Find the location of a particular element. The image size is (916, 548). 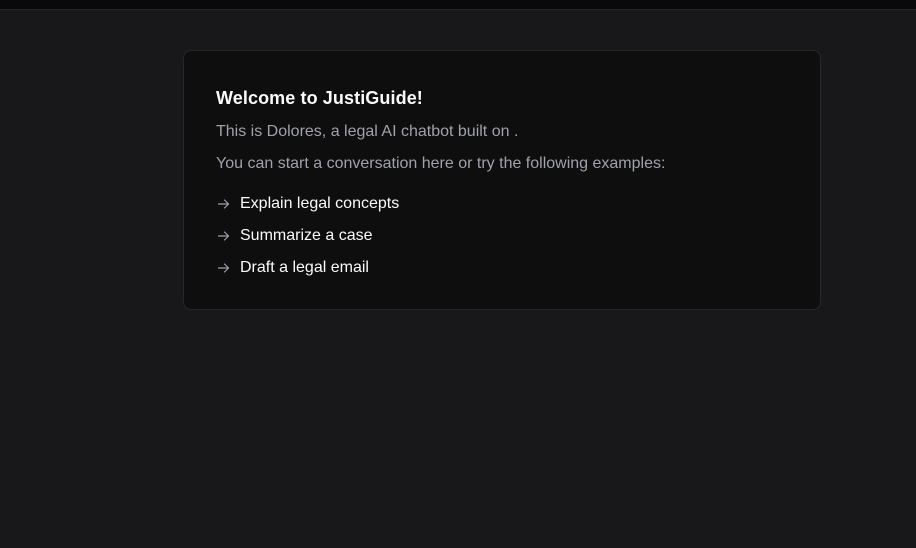

example-label: Draft a legal email is located at coordinates (304, 267).